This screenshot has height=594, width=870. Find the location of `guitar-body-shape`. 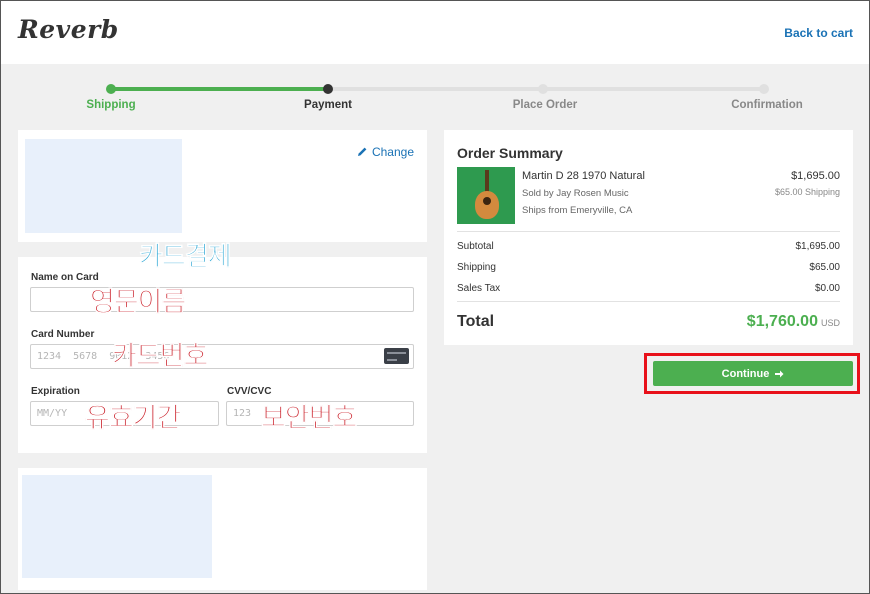

guitar-body-shape is located at coordinates (487, 205).